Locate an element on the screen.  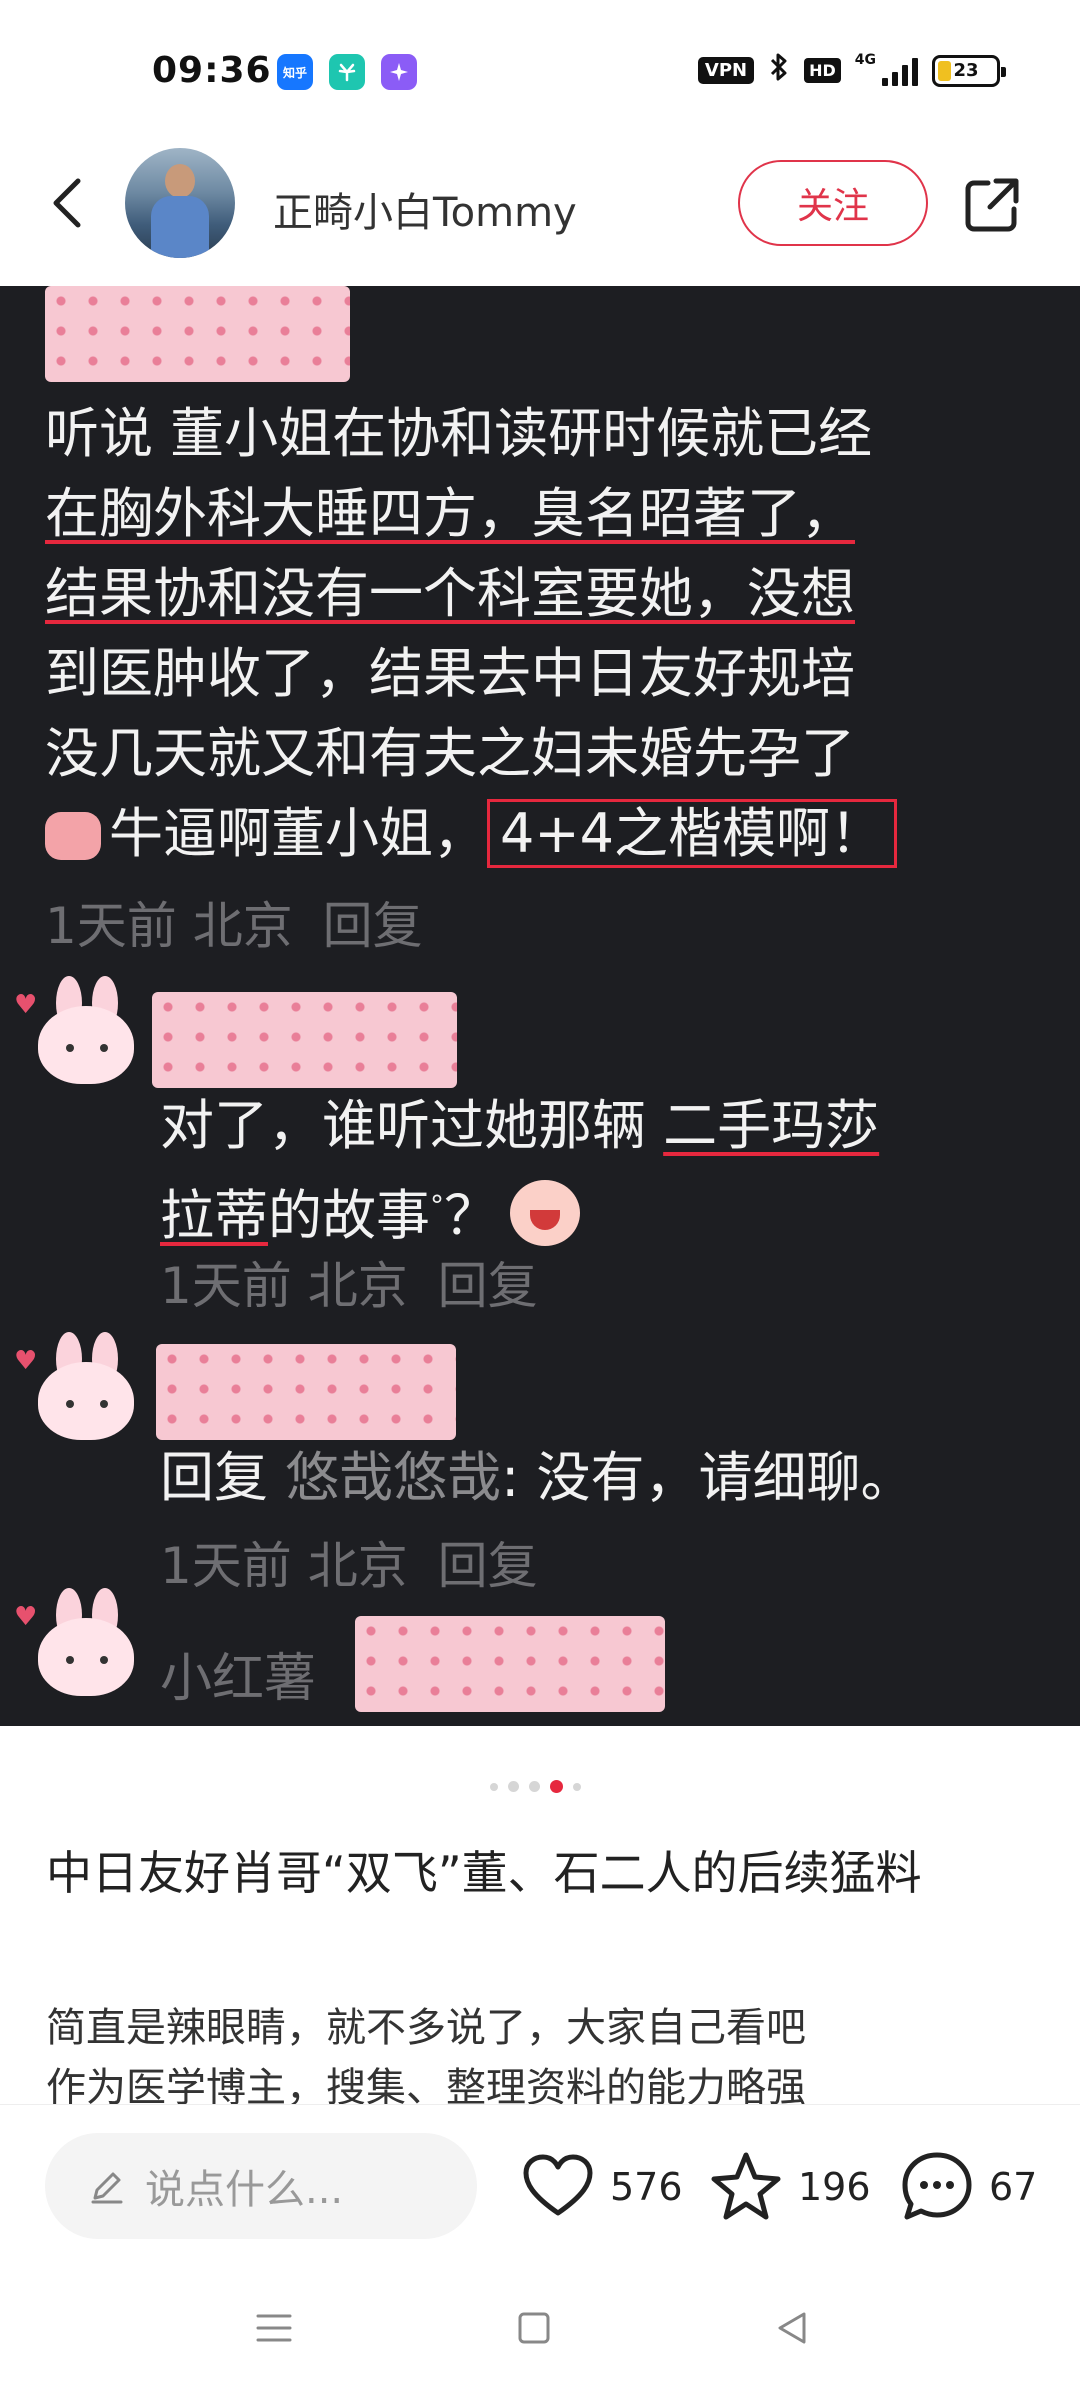
triangle-back-icon is located at coordinates (792, 2328).